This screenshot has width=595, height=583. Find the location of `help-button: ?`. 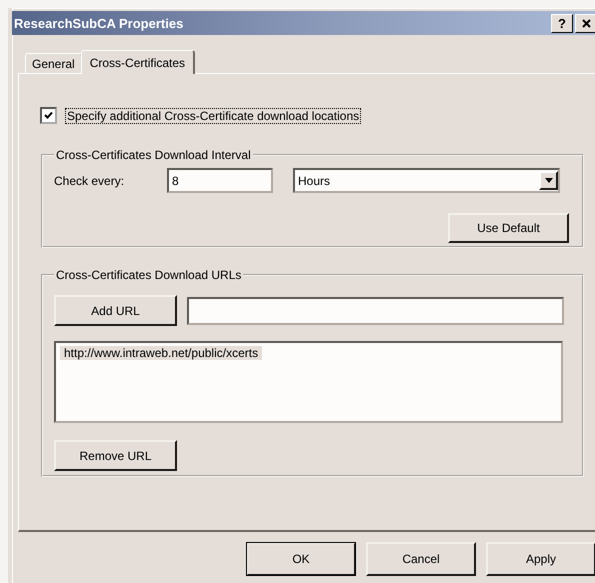

help-button: ? is located at coordinates (562, 23).